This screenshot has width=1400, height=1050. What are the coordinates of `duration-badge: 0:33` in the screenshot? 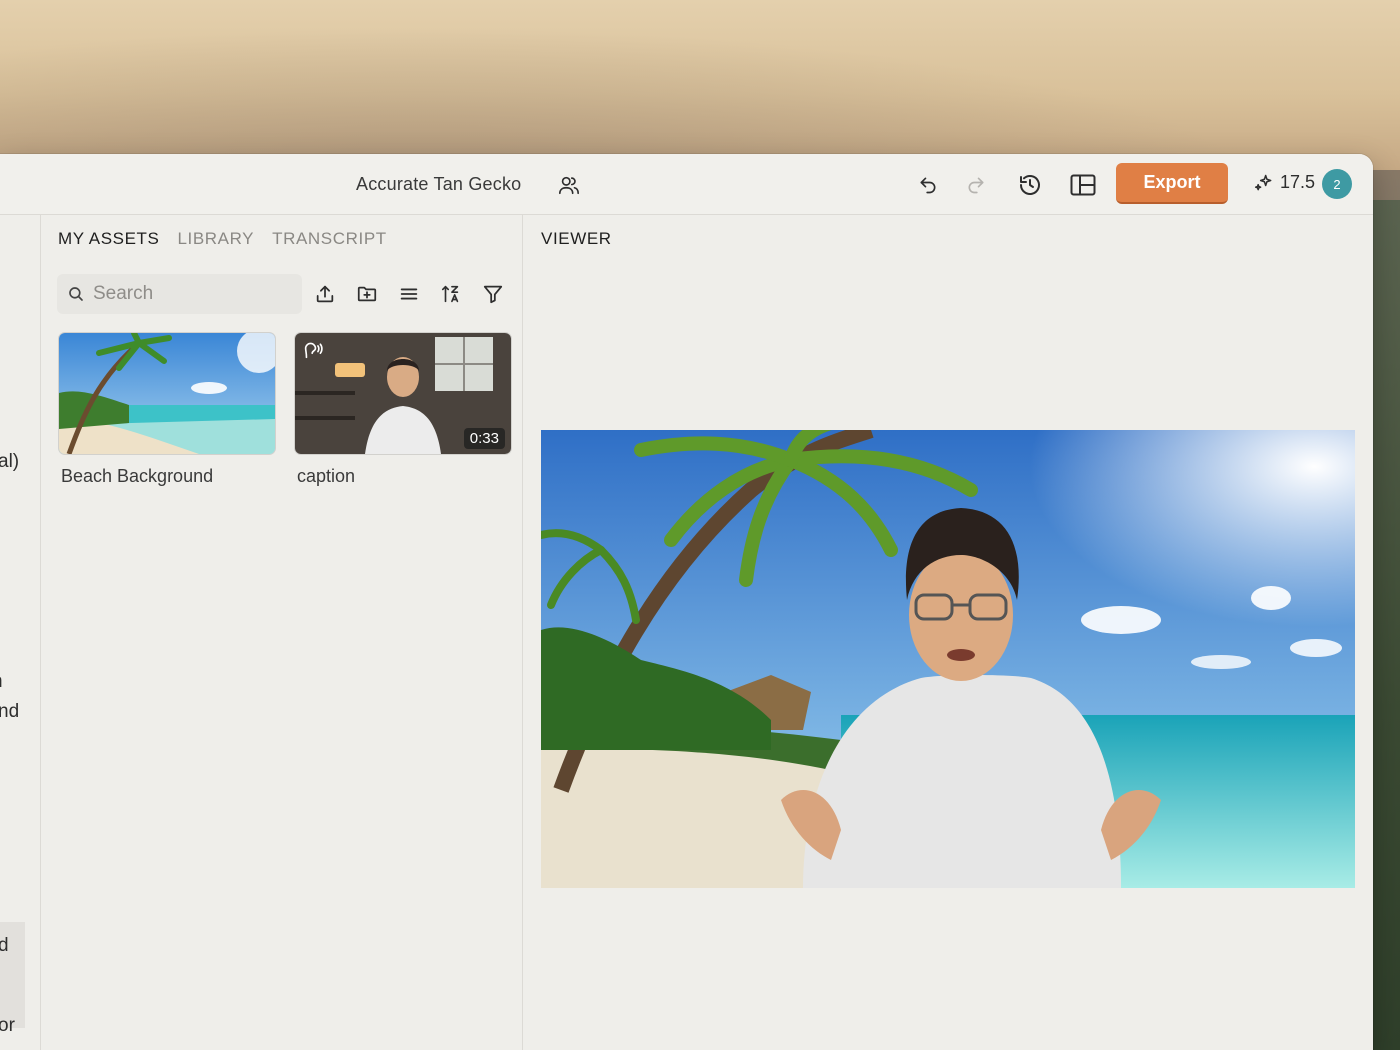 It's located at (484, 438).